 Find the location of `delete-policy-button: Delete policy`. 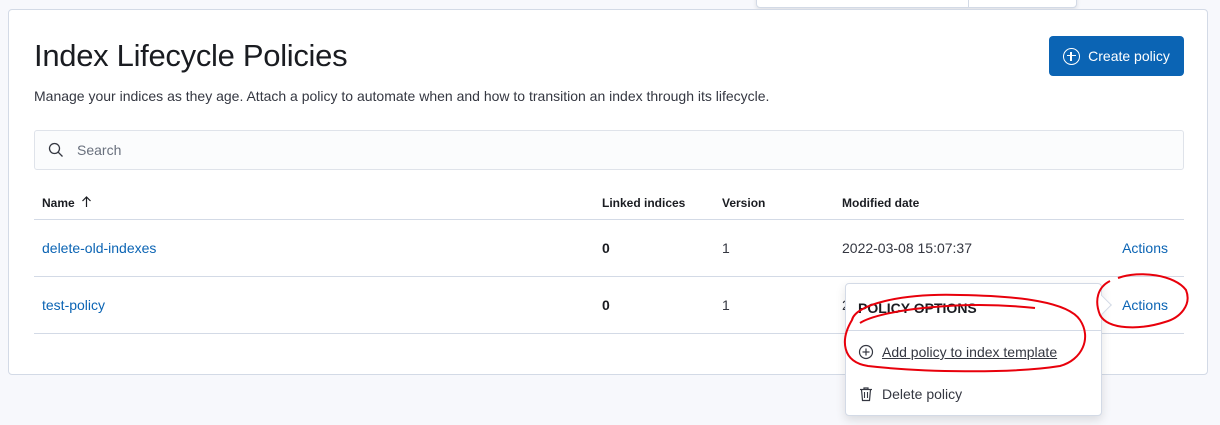

delete-policy-button: Delete policy is located at coordinates (910, 394).